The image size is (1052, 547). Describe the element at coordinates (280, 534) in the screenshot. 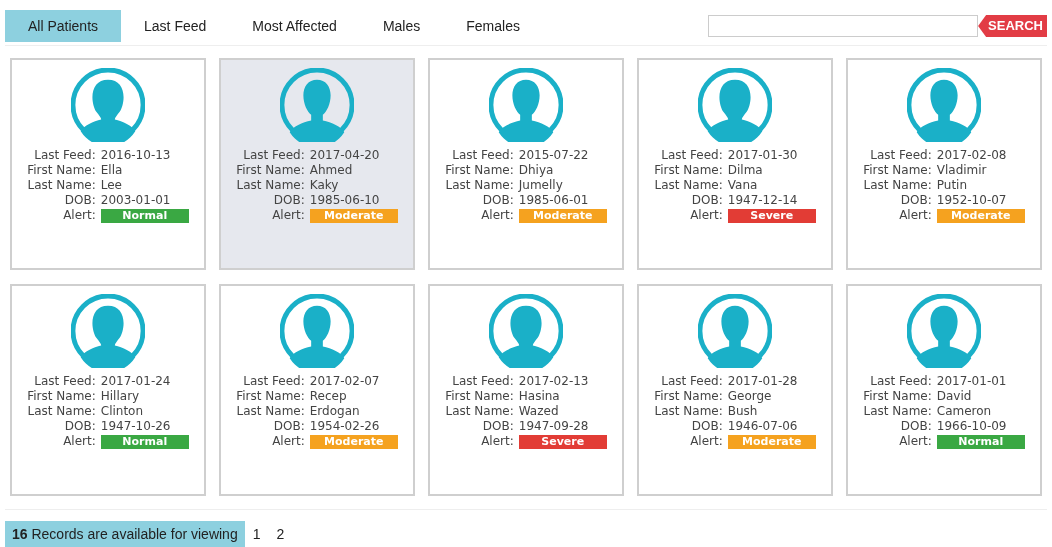

I see `page-link: 2` at that location.